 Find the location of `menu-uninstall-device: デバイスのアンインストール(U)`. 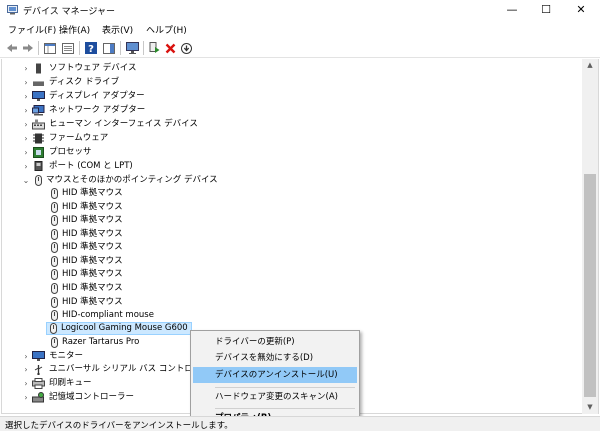

menu-uninstall-device: デバイスのアンインストール(U) is located at coordinates (275, 375).